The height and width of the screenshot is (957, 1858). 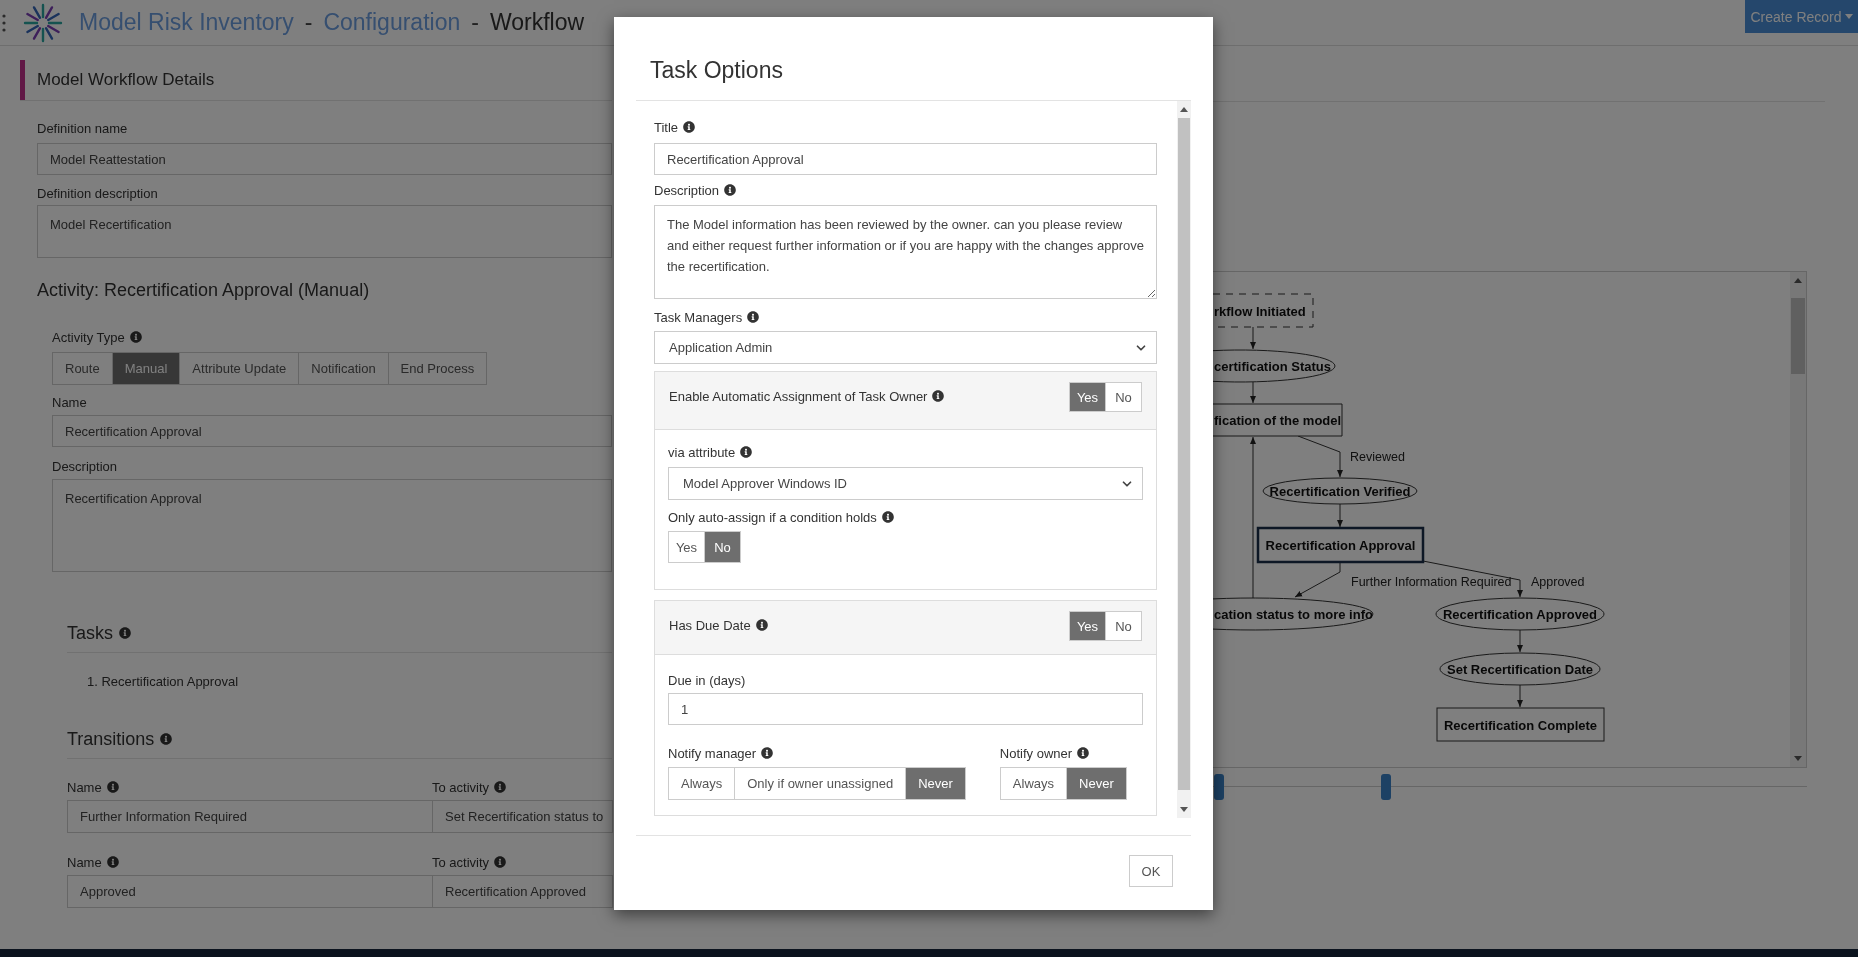 I want to click on edge-label: Reviewed, so click(x=1377, y=457).